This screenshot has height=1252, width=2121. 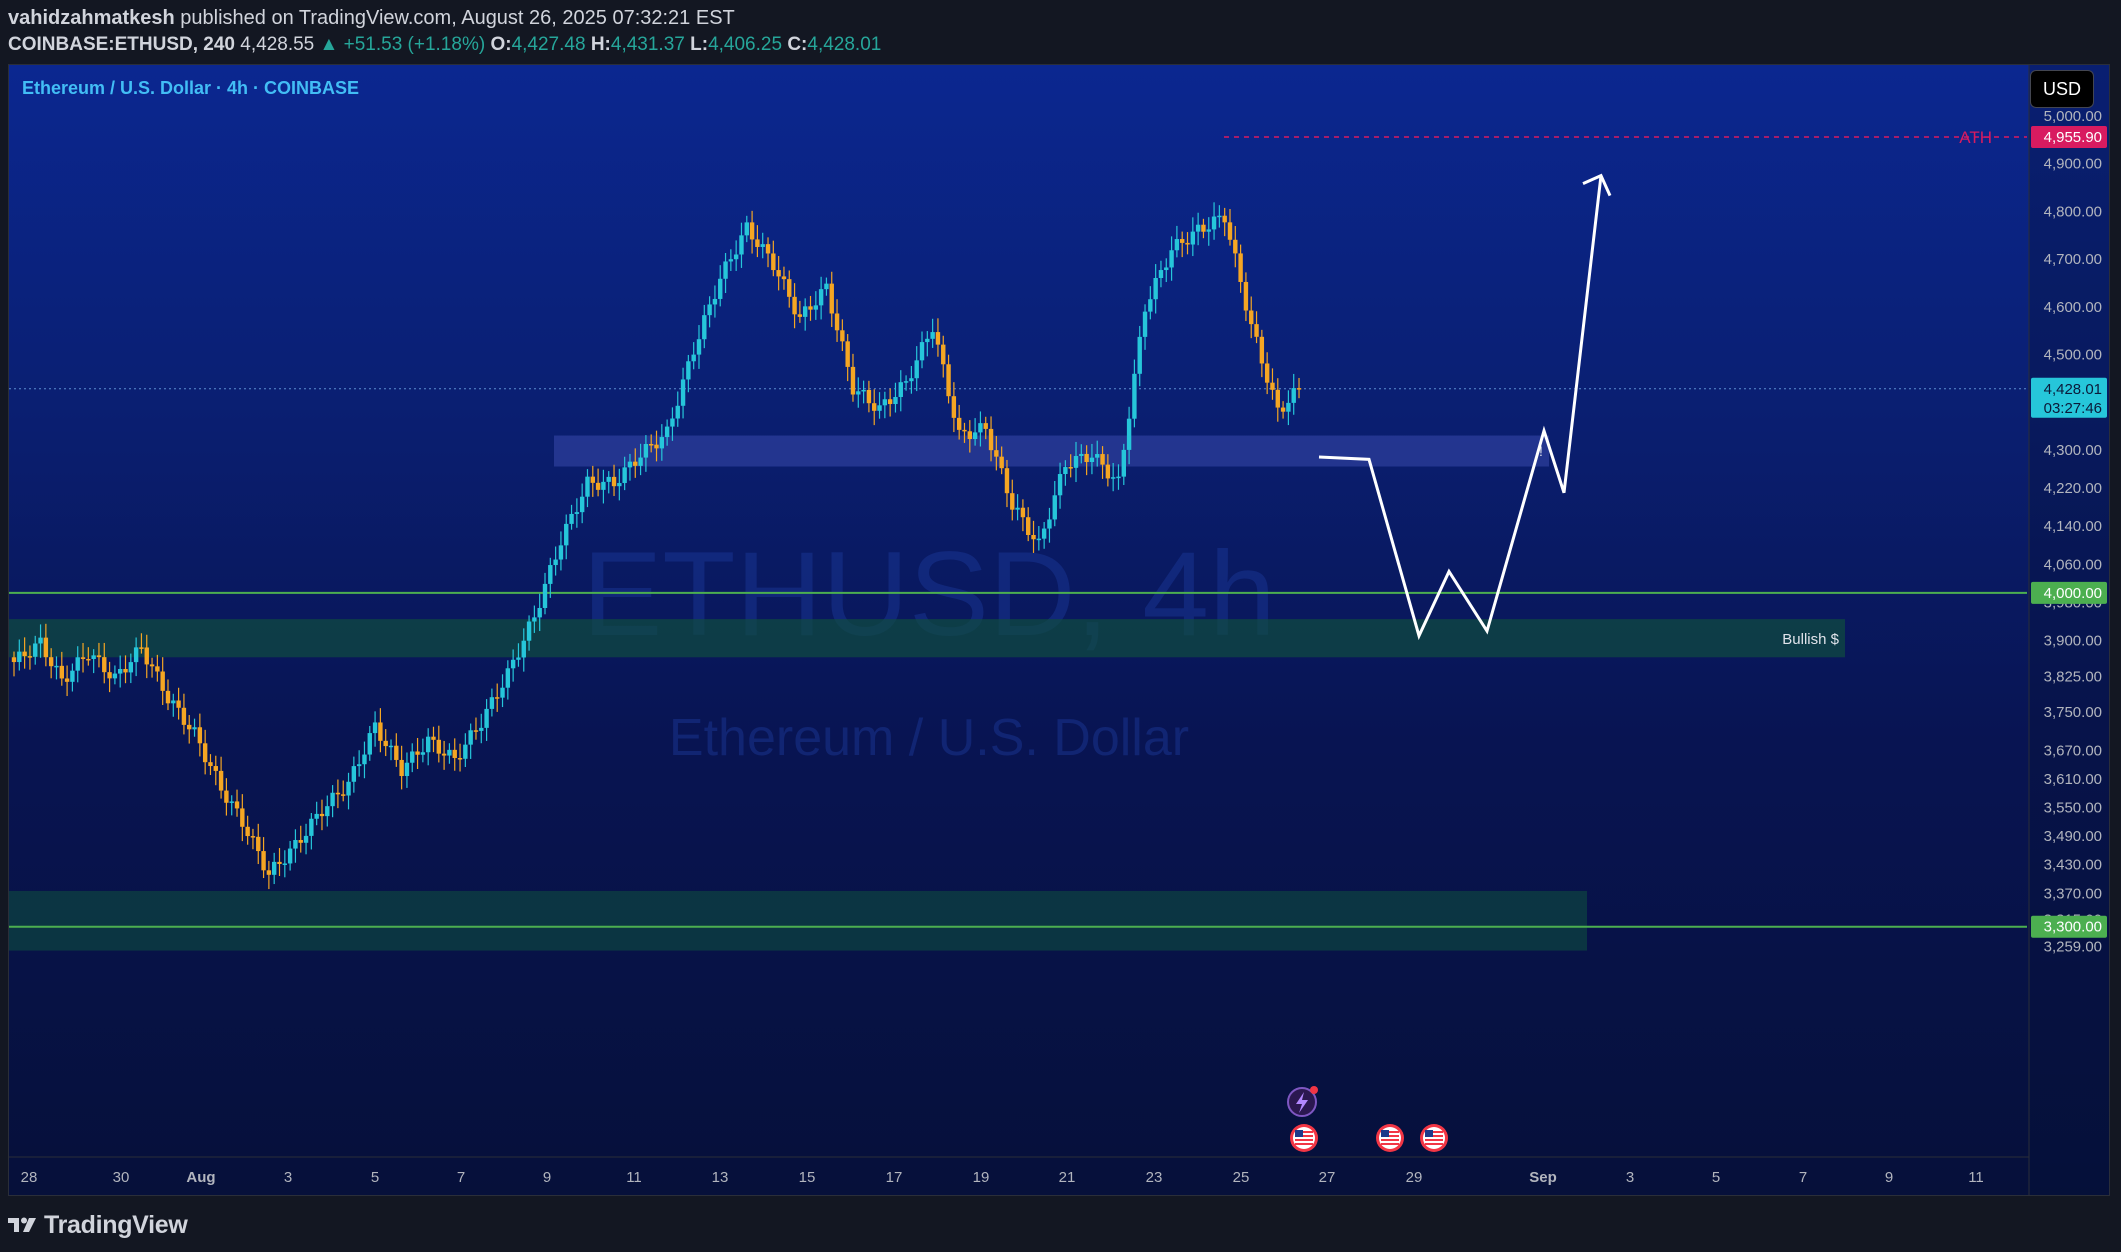 What do you see at coordinates (1314, 1090) in the screenshot?
I see `lightning-event-dot` at bounding box center [1314, 1090].